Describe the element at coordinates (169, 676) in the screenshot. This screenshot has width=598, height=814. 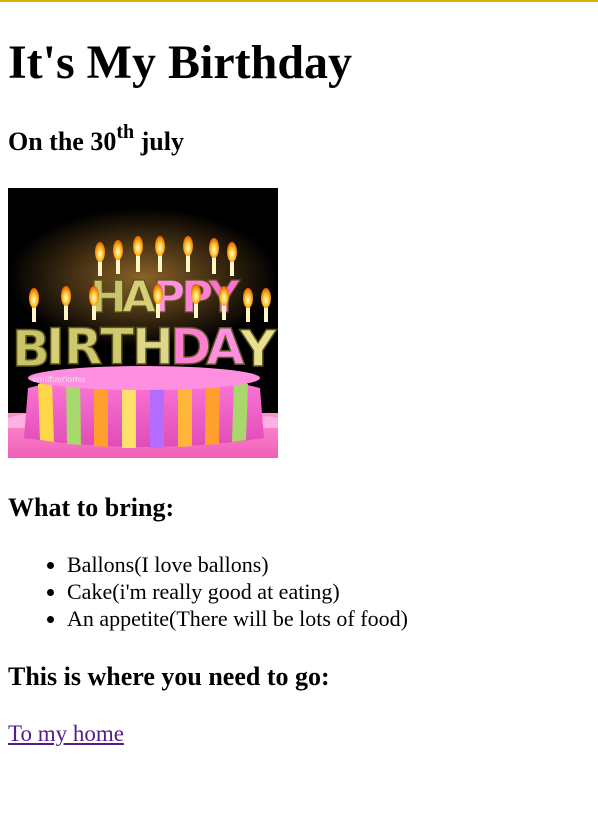
I see `where-to-go-heading: This is where you need to go:` at that location.